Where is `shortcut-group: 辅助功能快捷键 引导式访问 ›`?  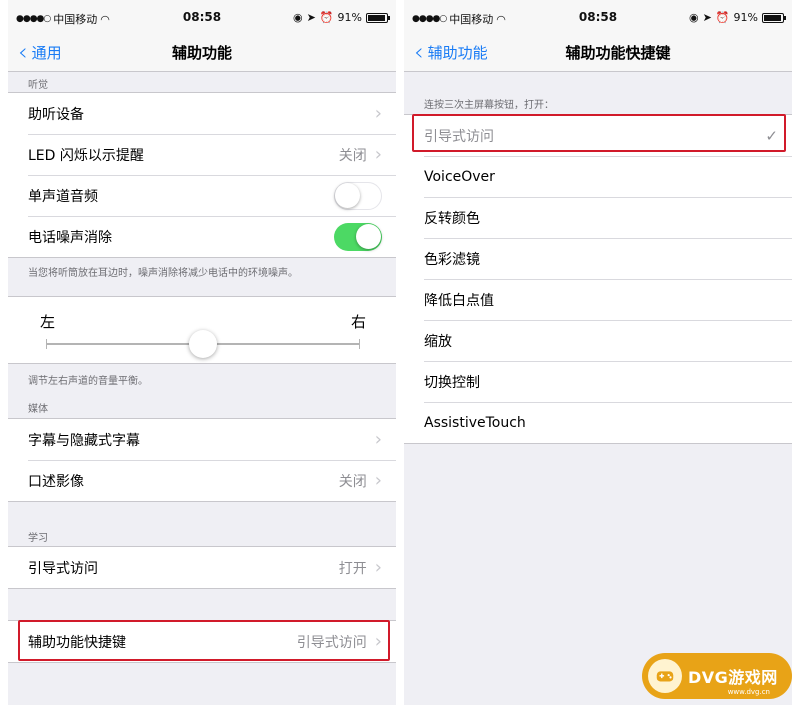
shortcut-group: 辅助功能快捷键 引导式访问 › is located at coordinates (202, 641).